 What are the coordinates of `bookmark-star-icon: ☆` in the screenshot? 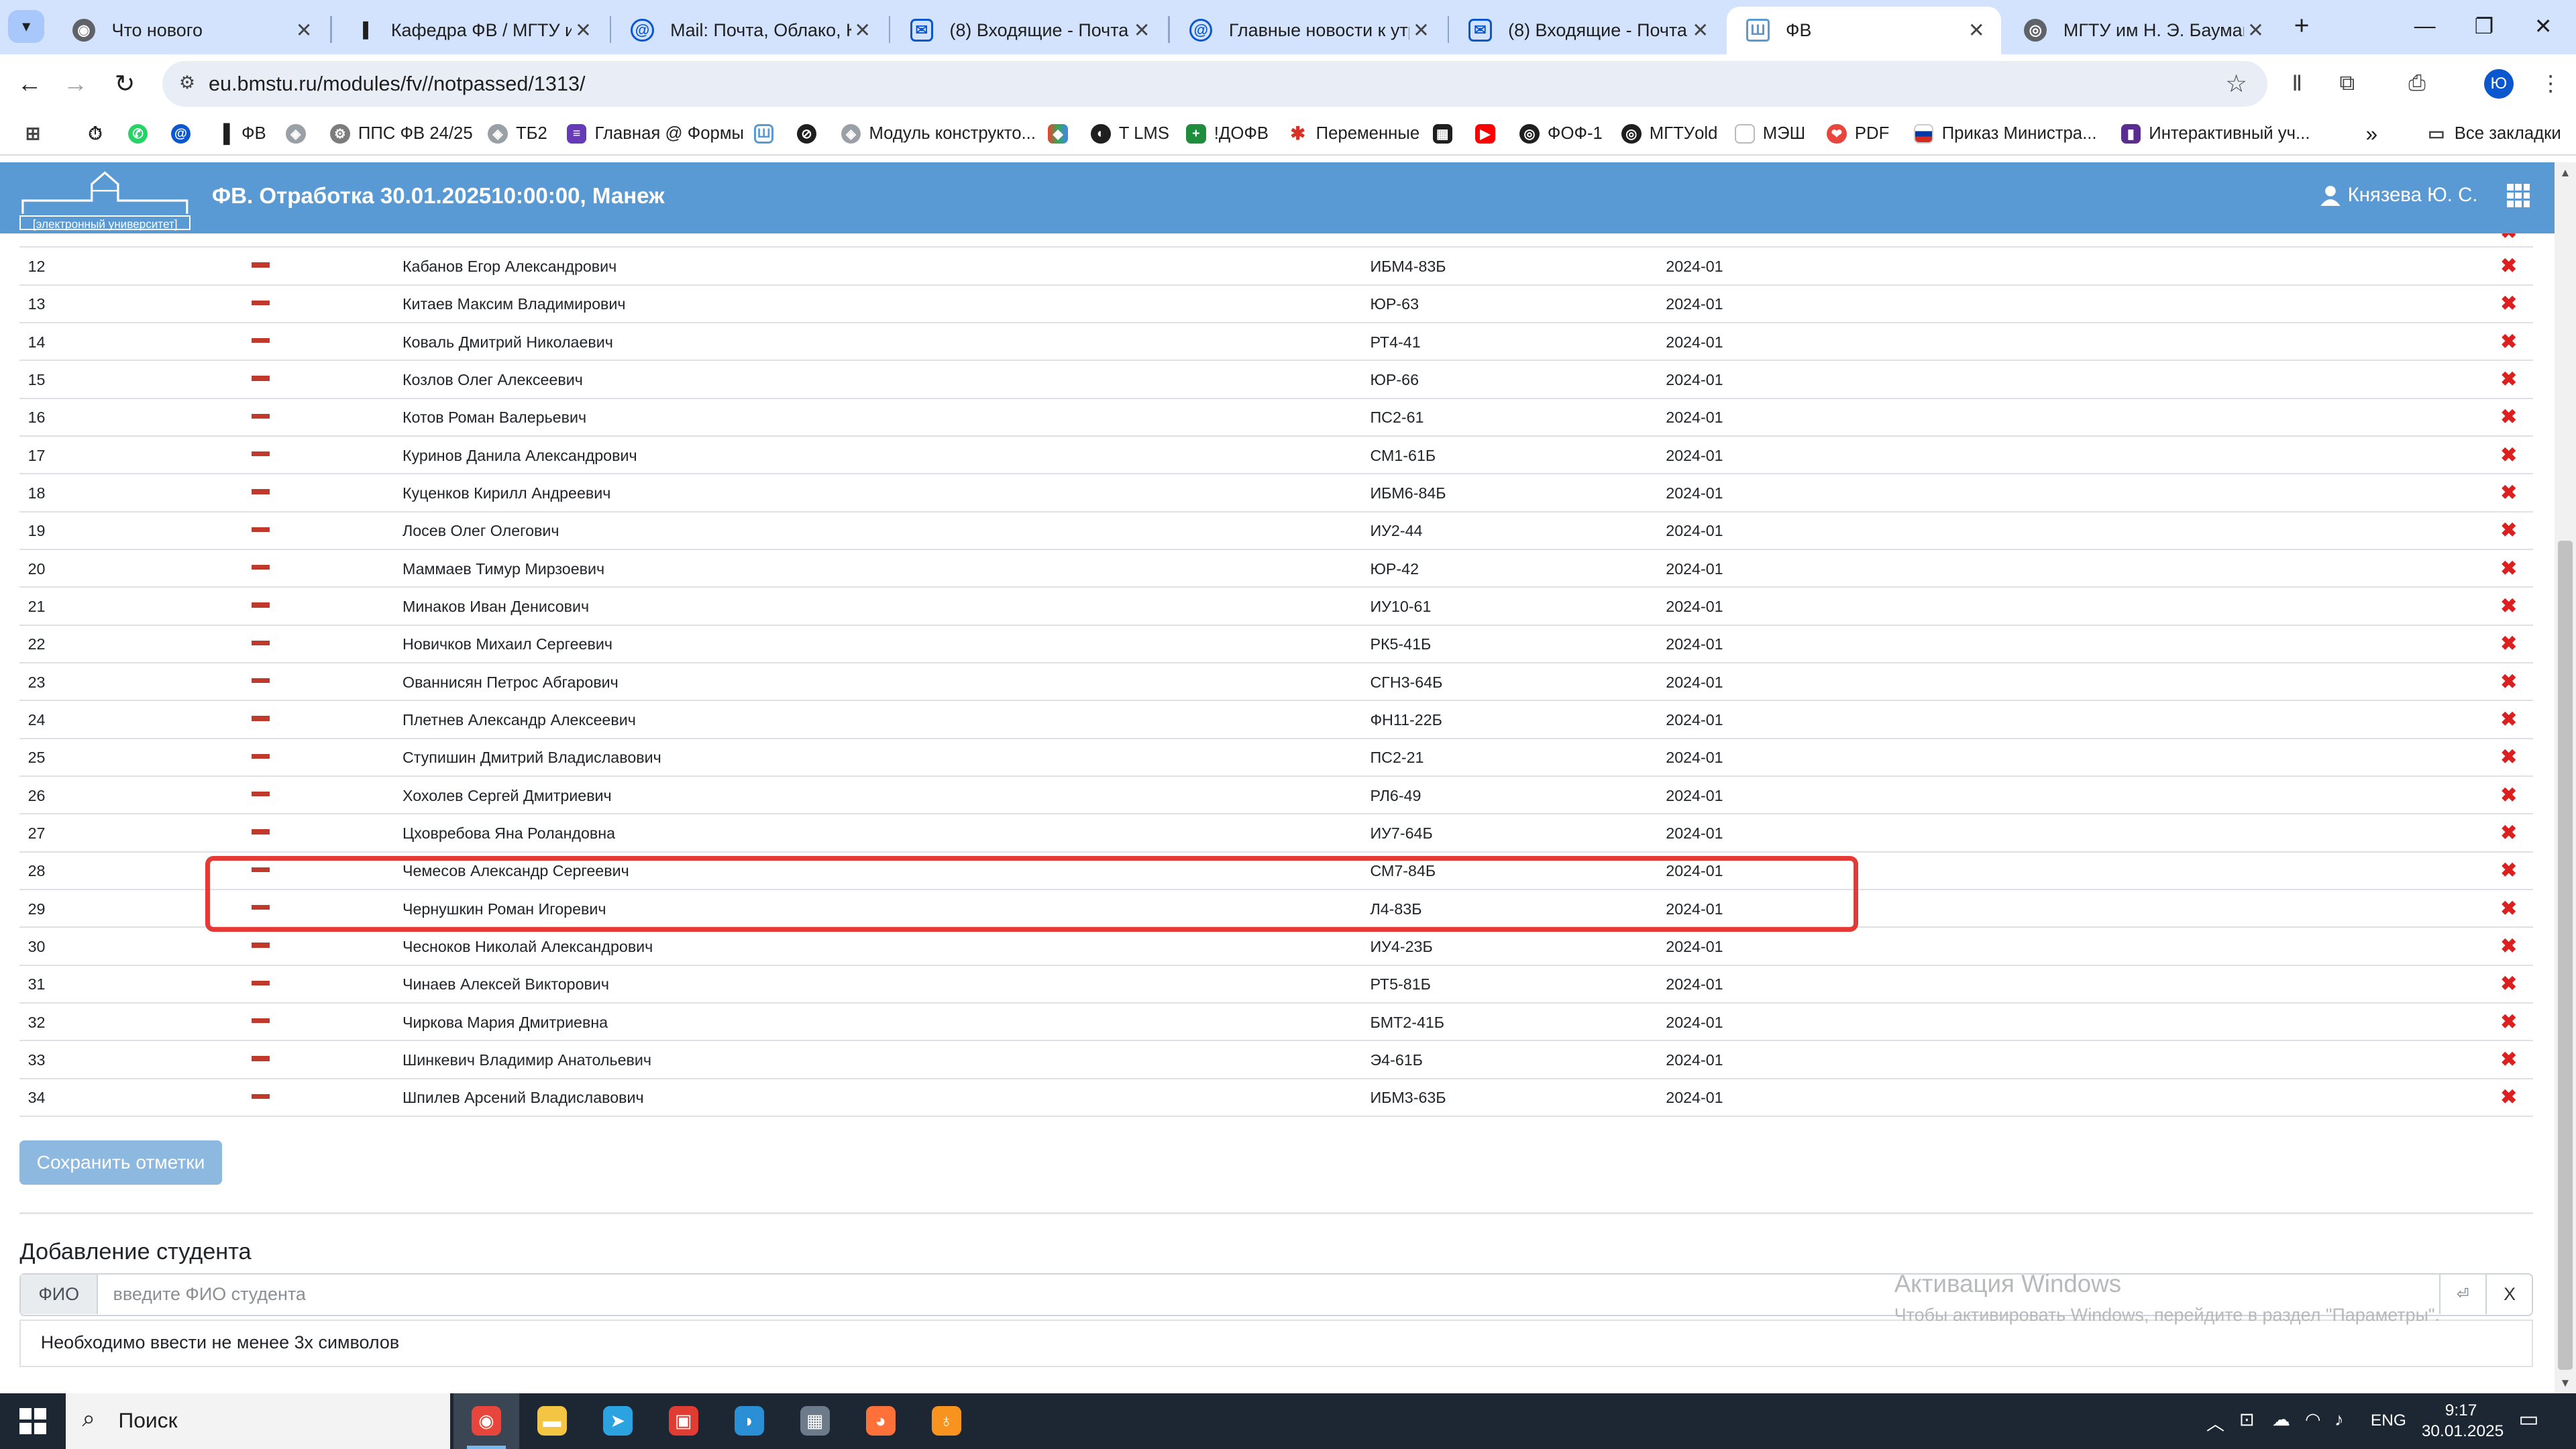 It's located at (2236, 83).